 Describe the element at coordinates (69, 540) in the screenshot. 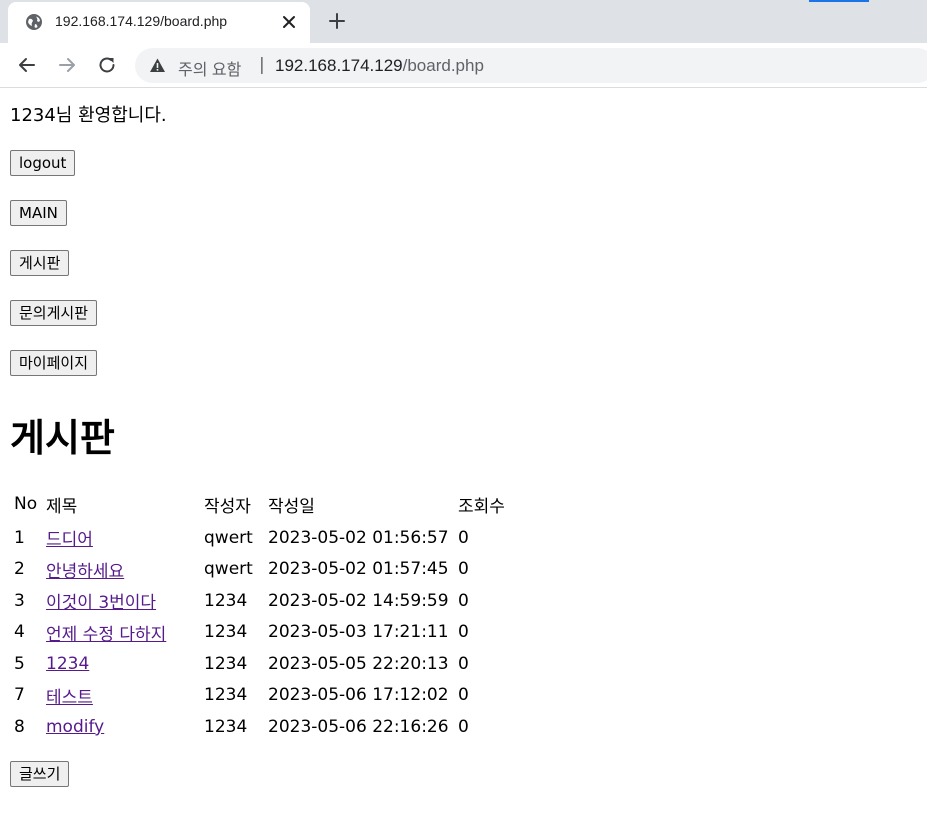

I see `post-title-link: 드디어` at that location.